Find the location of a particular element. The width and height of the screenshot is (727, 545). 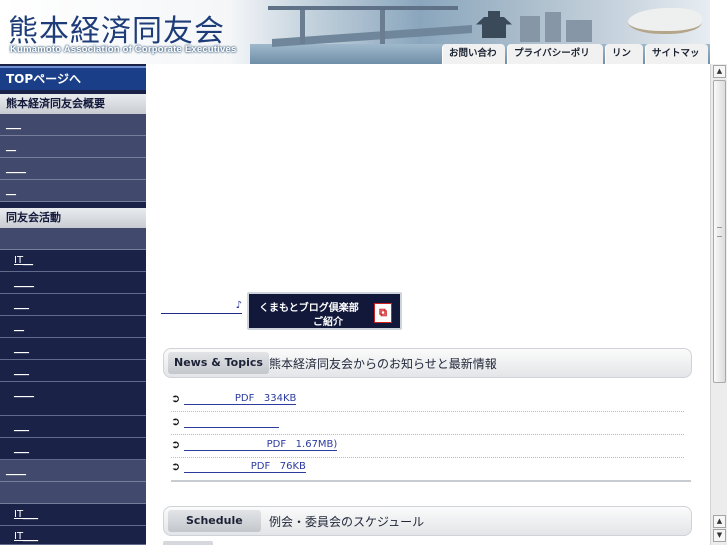

sidebar-section-overview: 熊本経済同友会概要 is located at coordinates (73, 104).